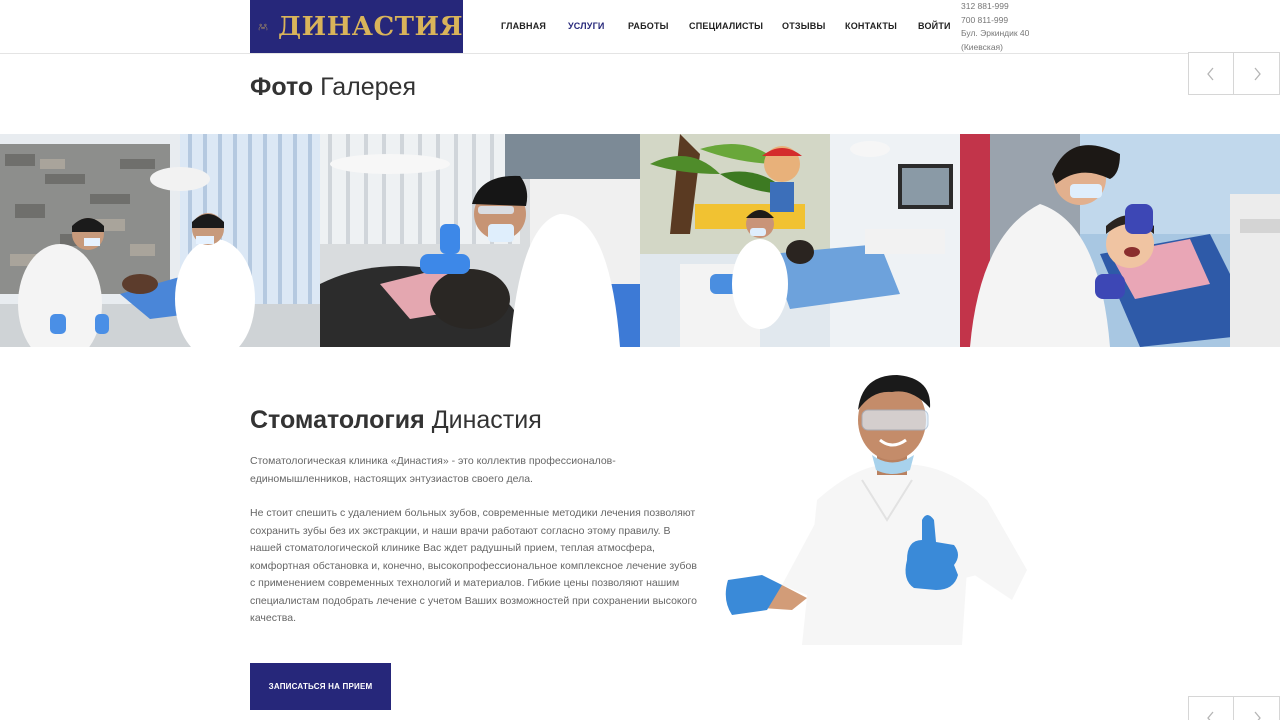  What do you see at coordinates (726, 26) in the screenshot?
I see `nav-item-specialists: СПЕЦИАЛИСТЫ` at bounding box center [726, 26].